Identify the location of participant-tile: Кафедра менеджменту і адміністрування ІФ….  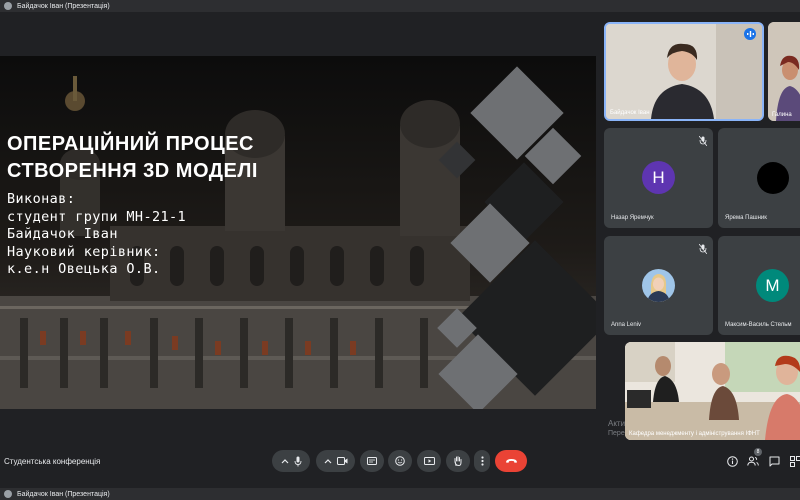
(712, 391).